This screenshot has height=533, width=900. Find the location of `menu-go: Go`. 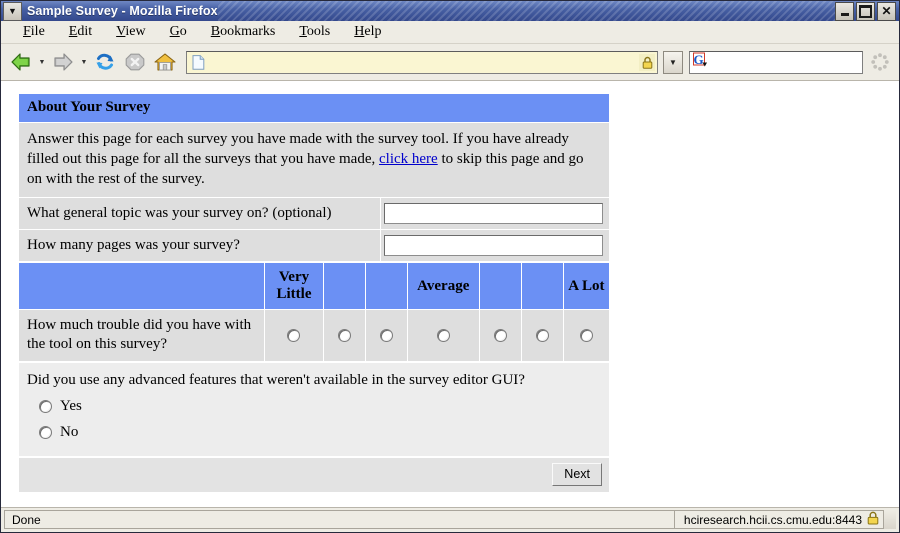

menu-go: Go is located at coordinates (178, 32).